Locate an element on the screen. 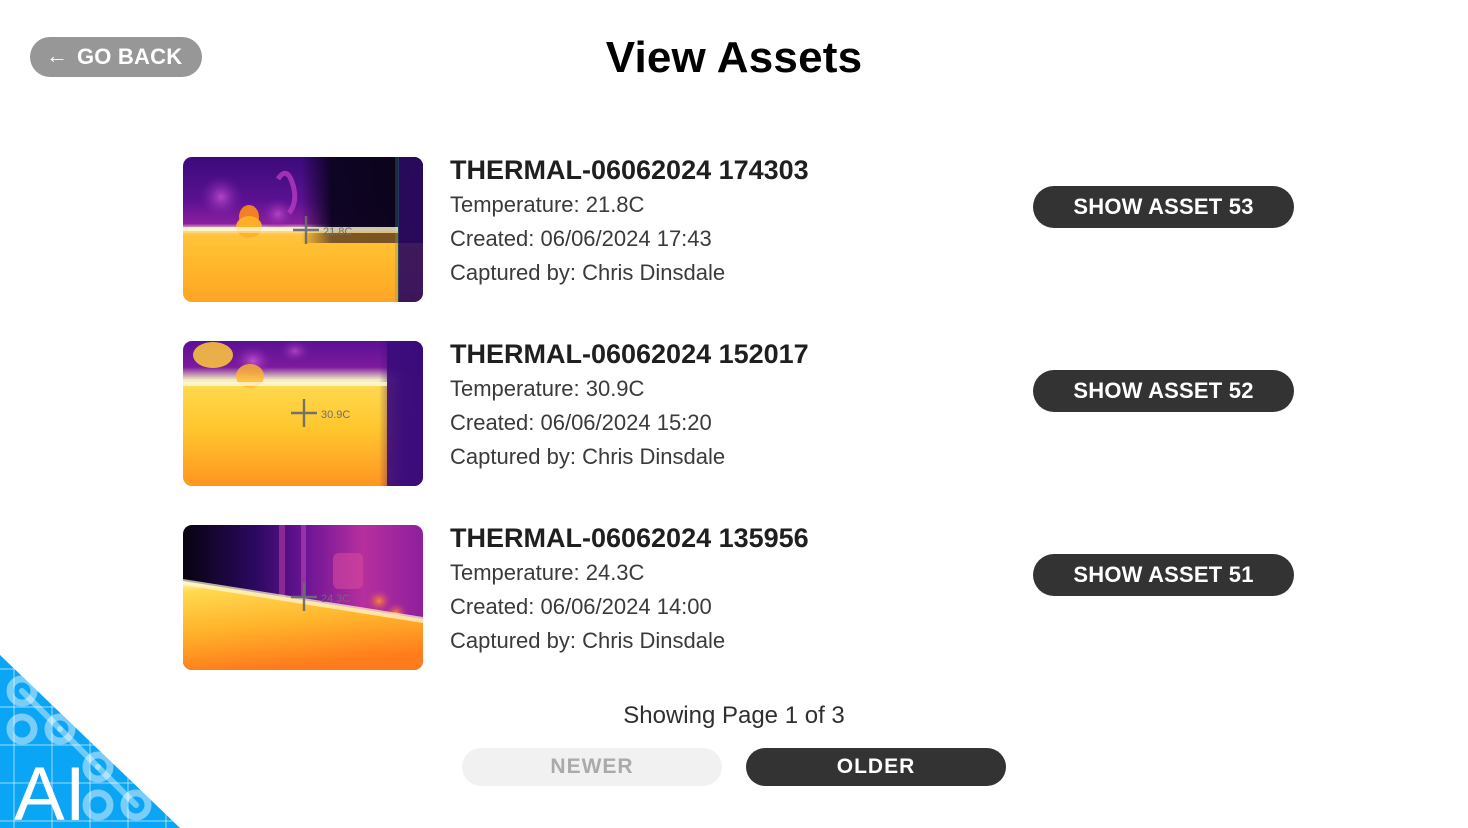 The image size is (1468, 828). asset-title: THERMAL-06062024 174303 is located at coordinates (629, 170).